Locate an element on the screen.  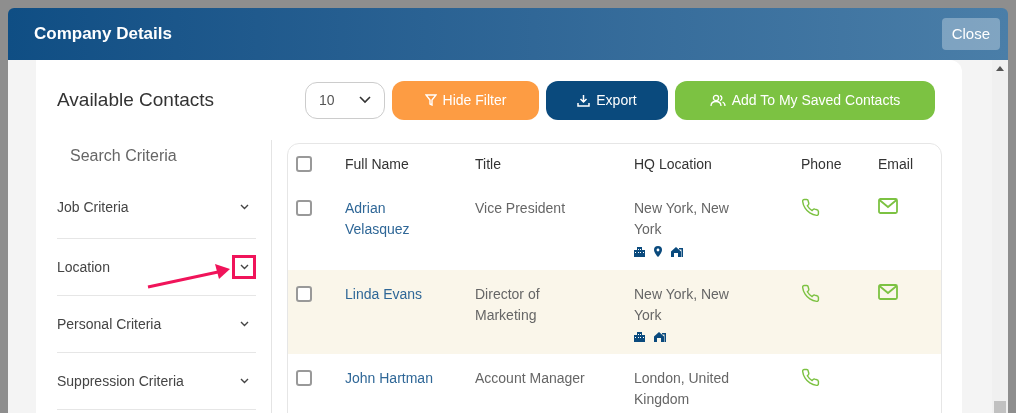
contact-name-link: Adrian Velasquez is located at coordinates (390, 219).